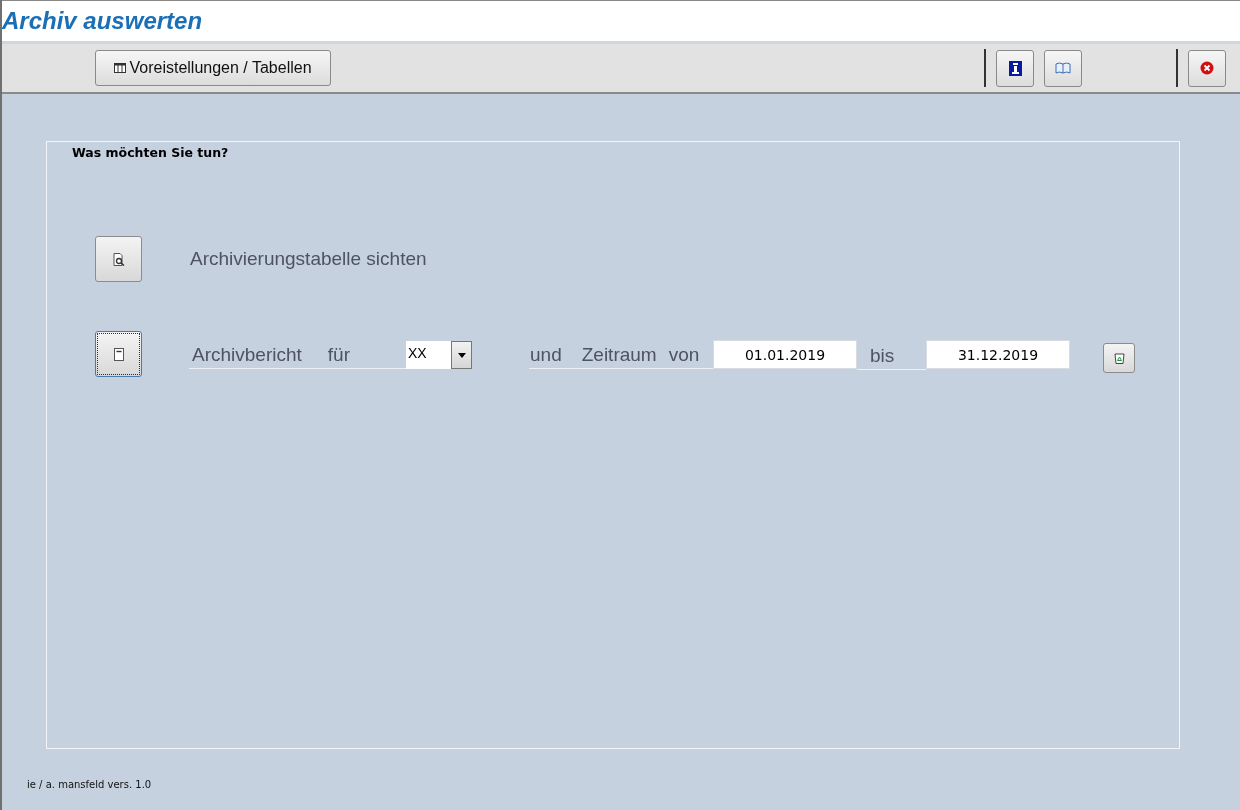 This screenshot has height=810, width=1240. I want to click on info-button, so click(1015, 68).